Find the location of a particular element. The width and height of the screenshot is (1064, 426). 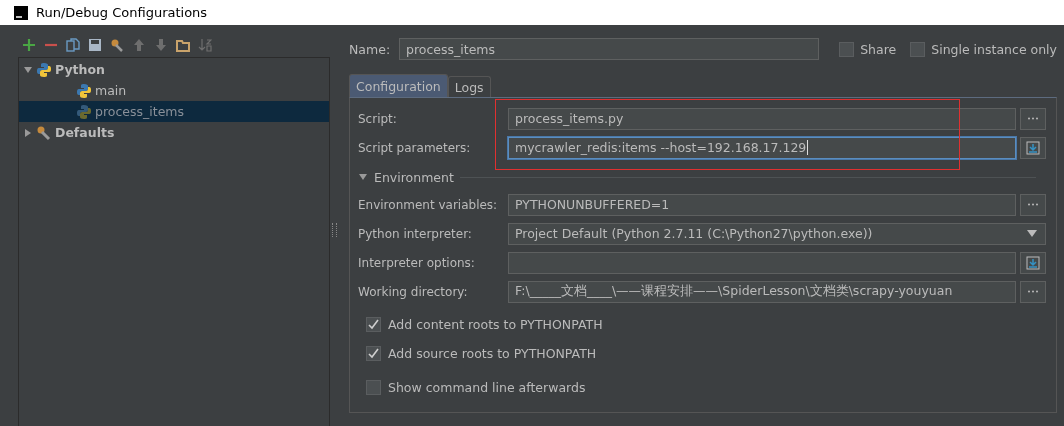

tree-item-label: Defaults is located at coordinates (85, 132).